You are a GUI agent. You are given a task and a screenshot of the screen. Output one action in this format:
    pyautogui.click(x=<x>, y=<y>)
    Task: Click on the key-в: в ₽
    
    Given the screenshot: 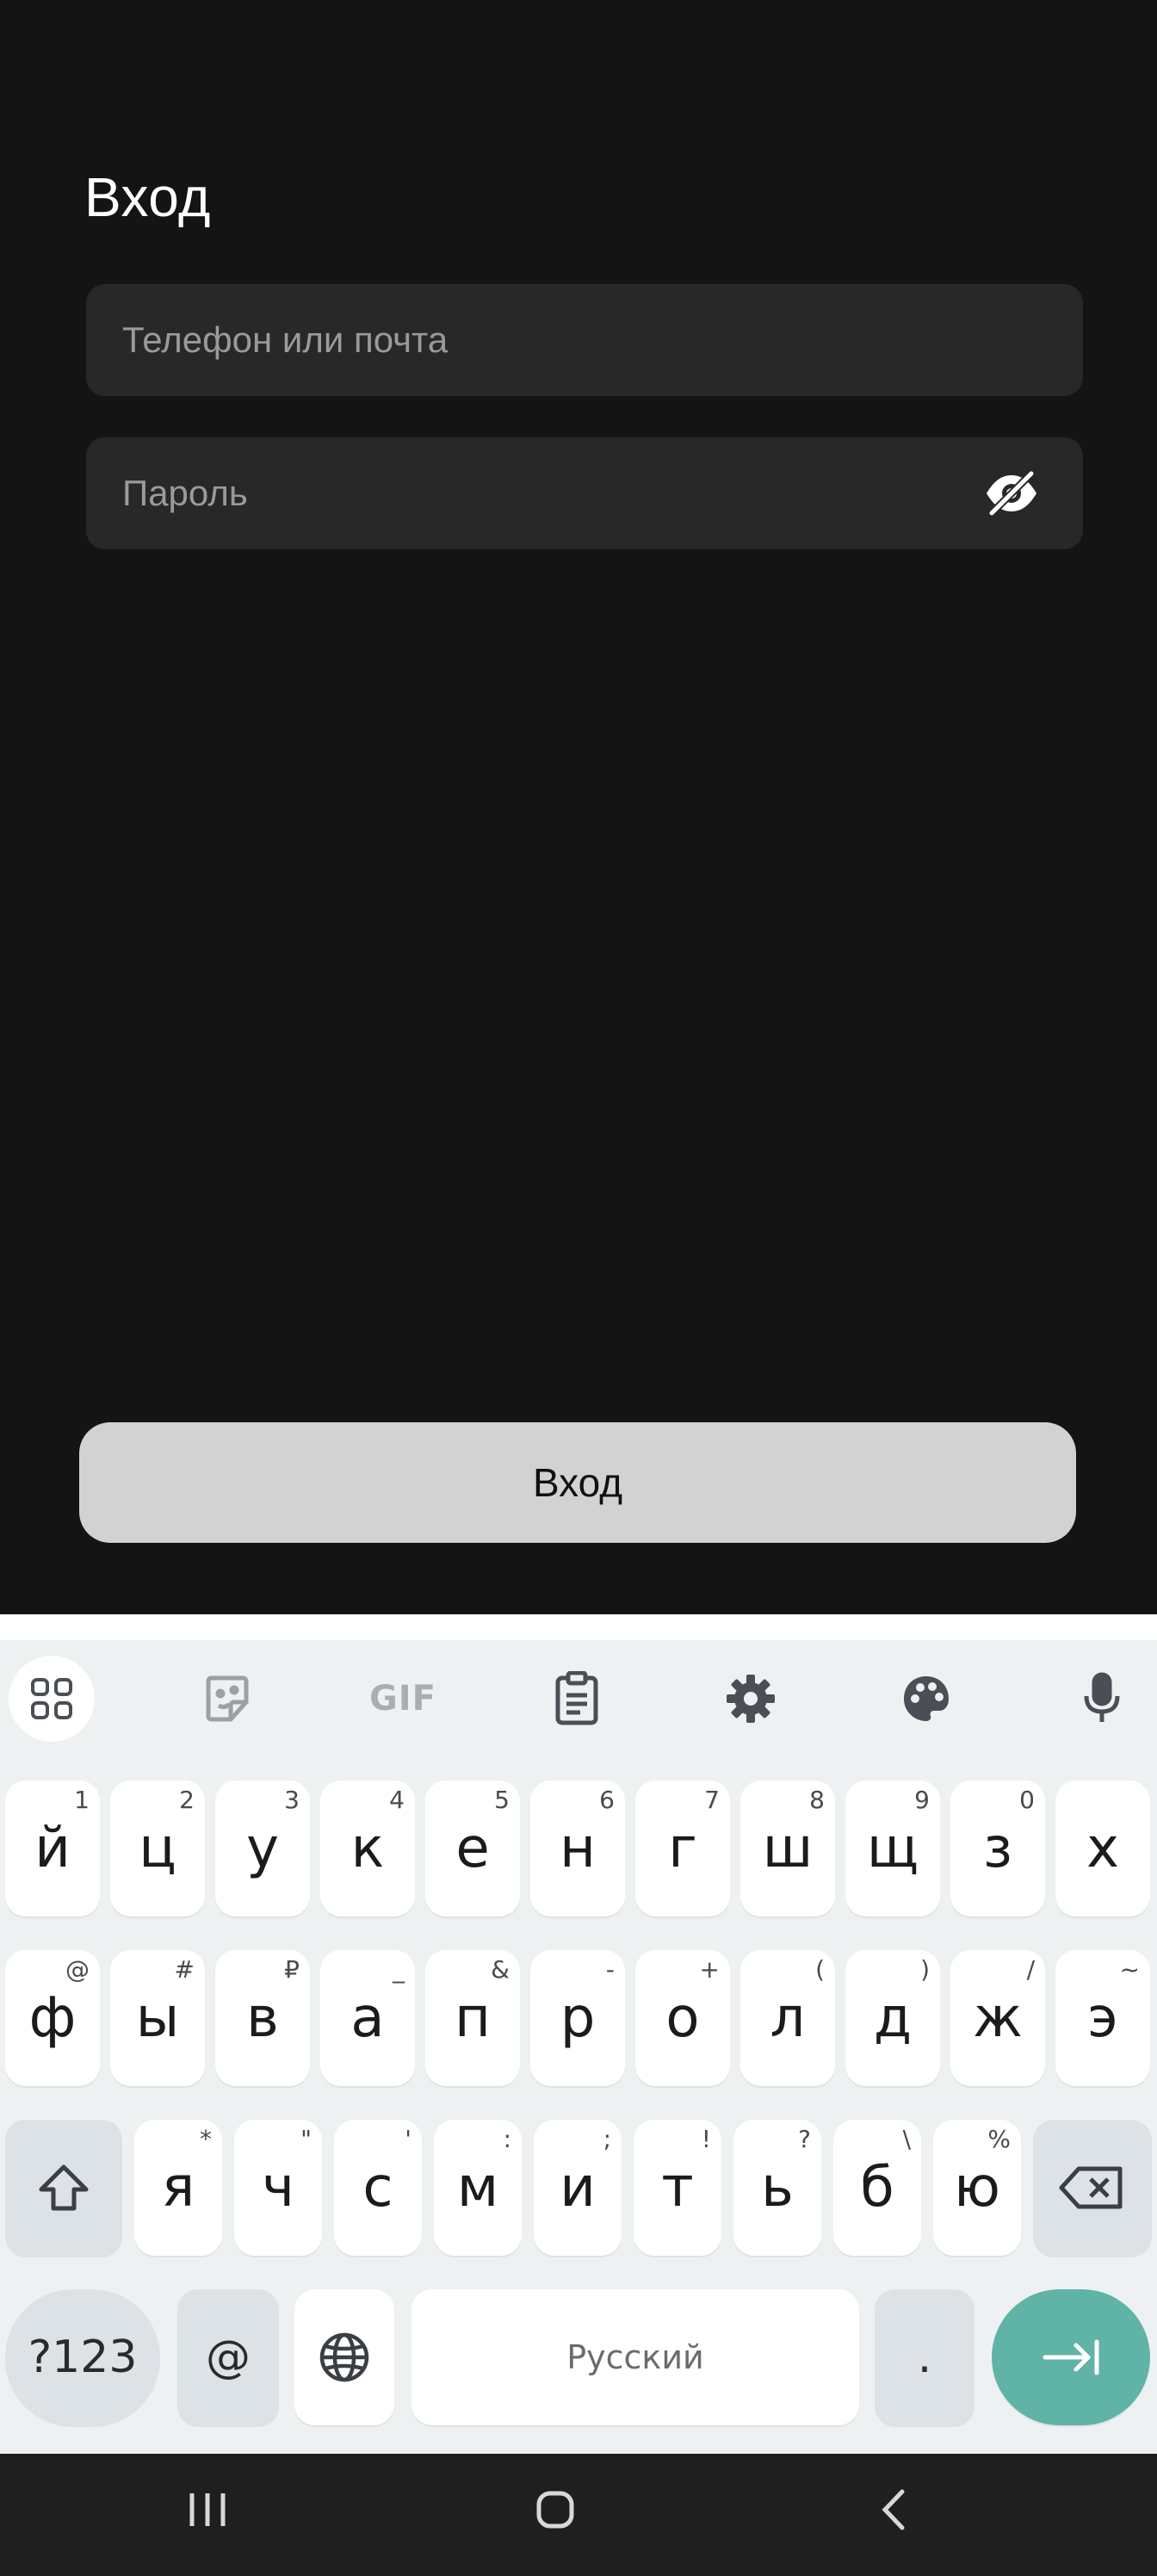 What is the action you would take?
    pyautogui.click(x=263, y=2018)
    